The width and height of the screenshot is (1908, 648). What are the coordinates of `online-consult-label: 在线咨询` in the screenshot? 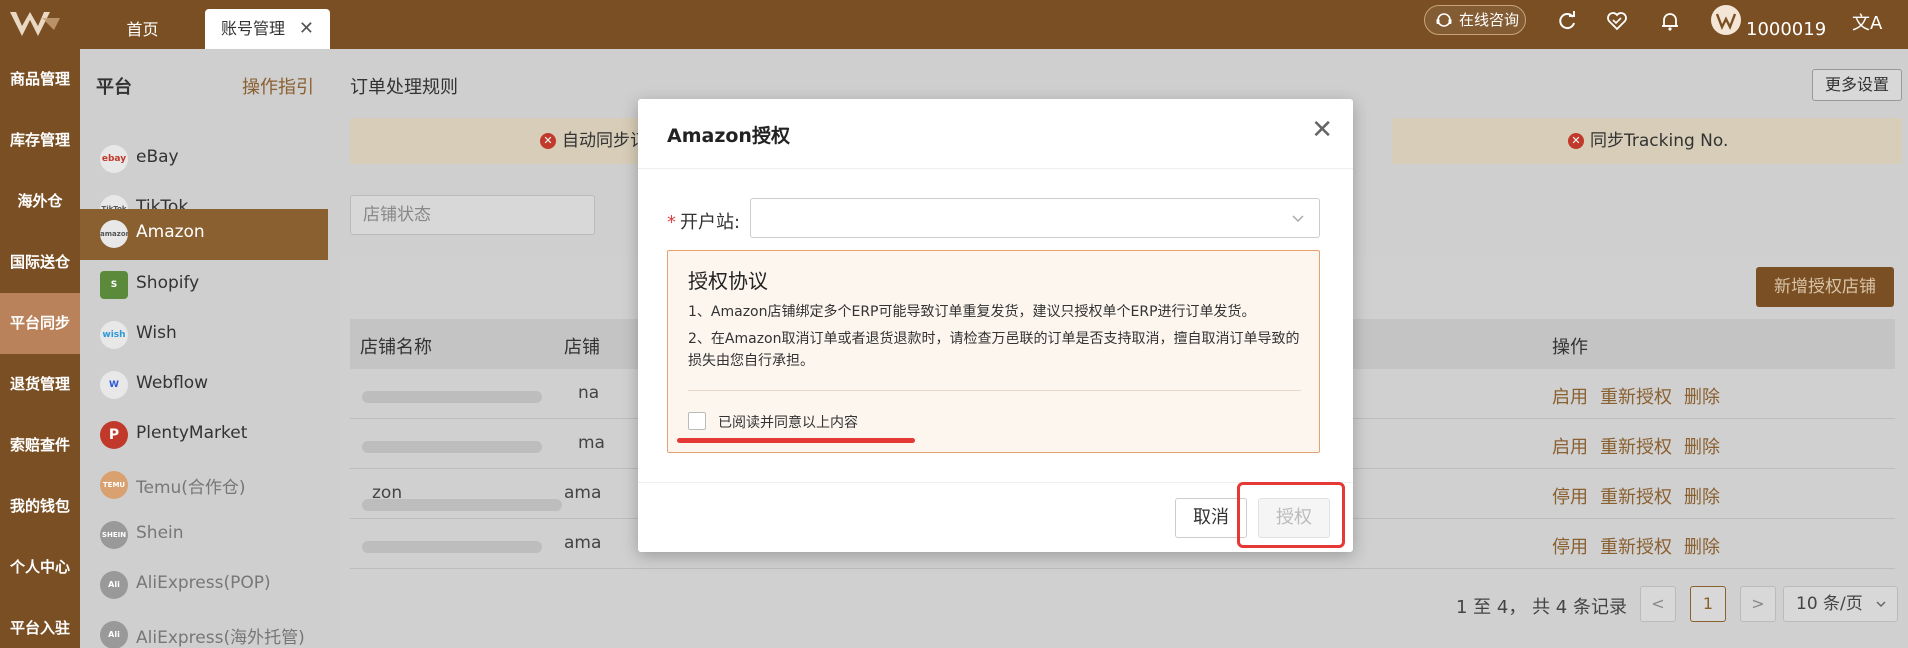 It's located at (1489, 20).